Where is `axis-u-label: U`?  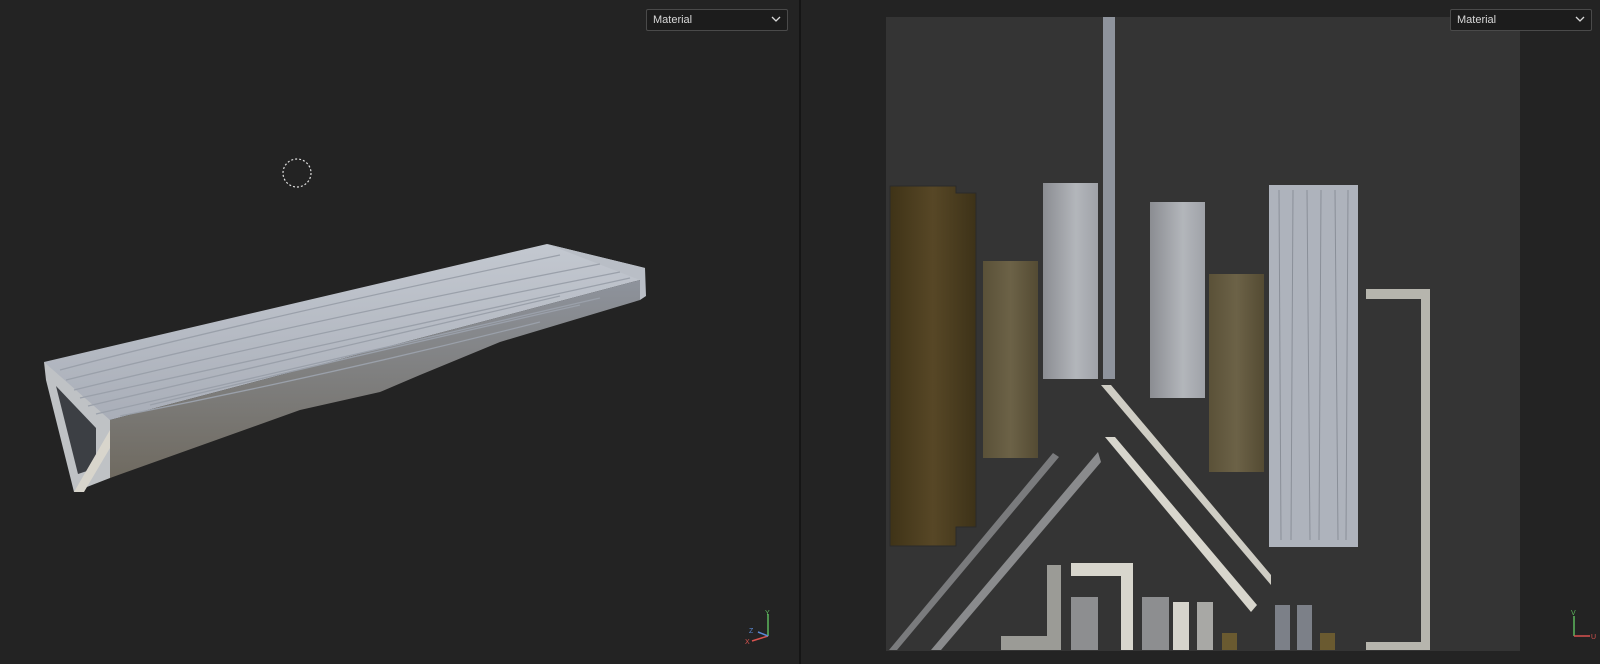 axis-u-label: U is located at coordinates (1593, 637).